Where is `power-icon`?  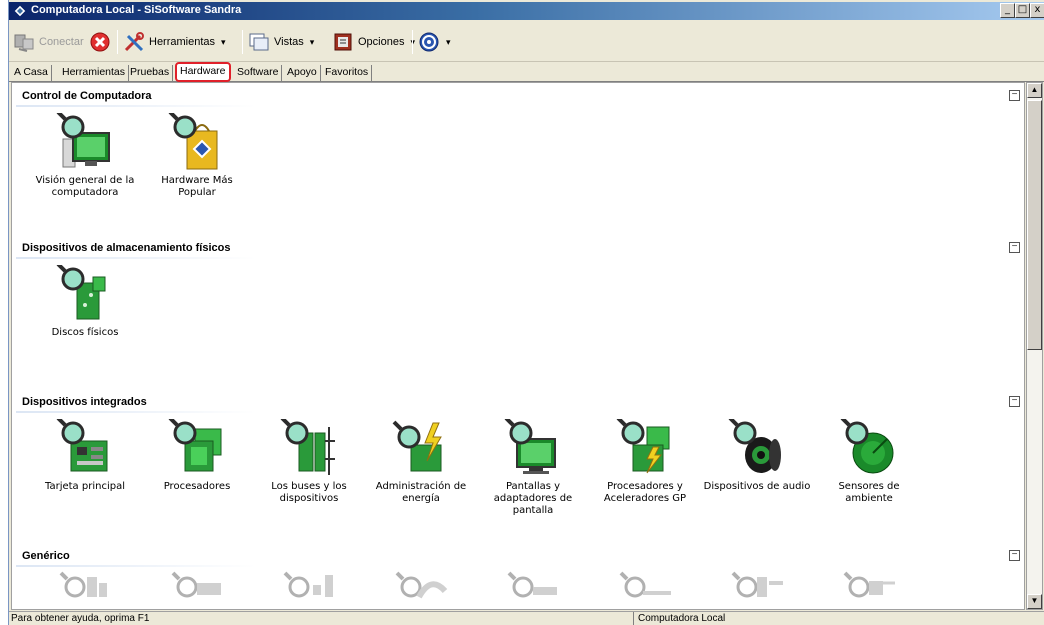
power-icon is located at coordinates (421, 449).